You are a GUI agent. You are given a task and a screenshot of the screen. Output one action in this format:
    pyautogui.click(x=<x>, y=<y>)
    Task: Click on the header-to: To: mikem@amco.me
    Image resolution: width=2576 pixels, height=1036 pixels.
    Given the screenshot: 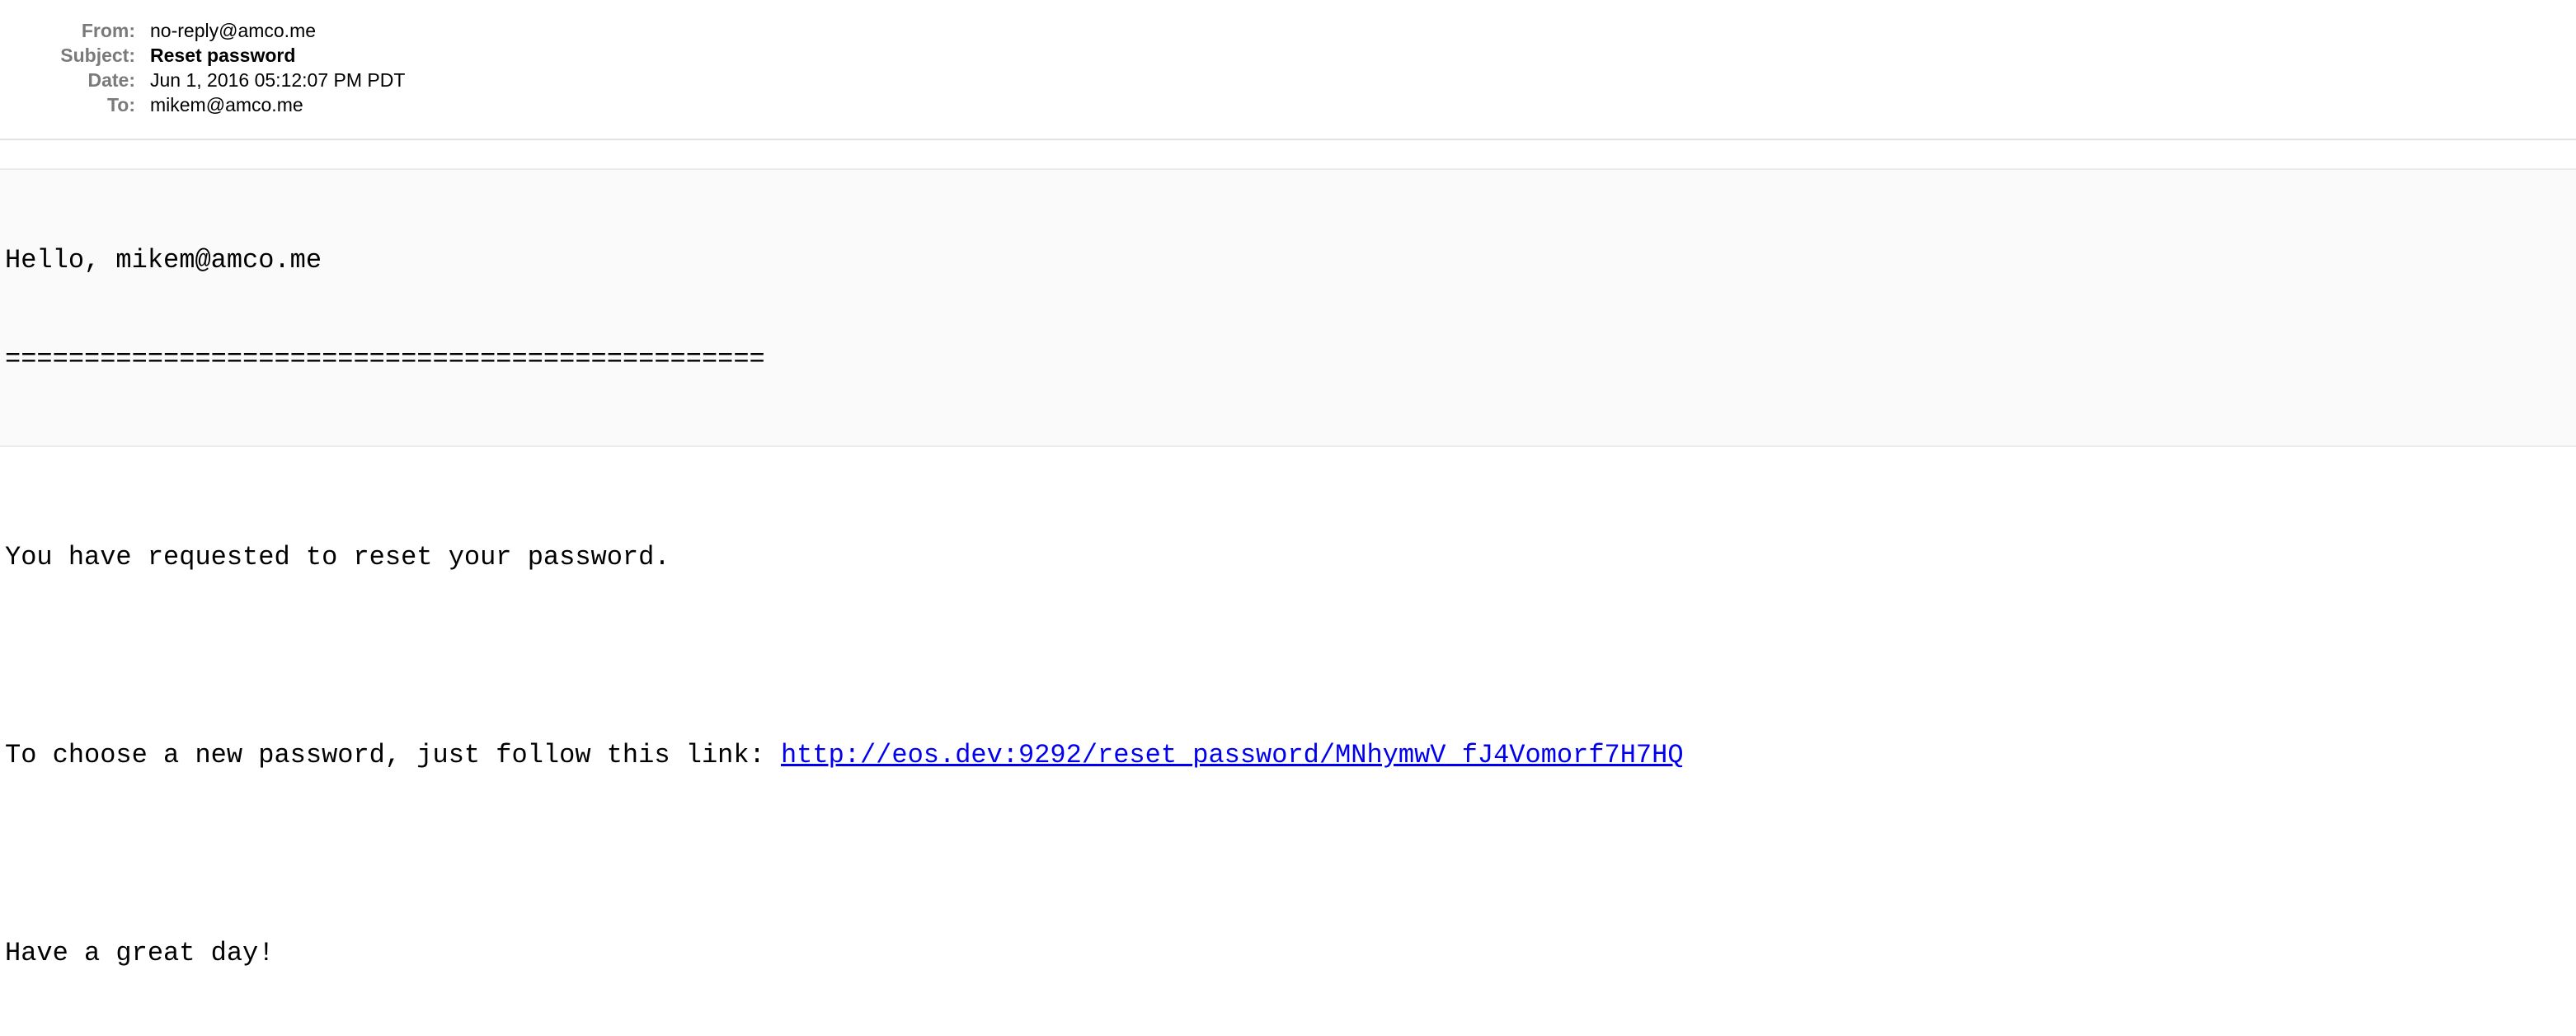 What is the action you would take?
    pyautogui.click(x=1288, y=105)
    